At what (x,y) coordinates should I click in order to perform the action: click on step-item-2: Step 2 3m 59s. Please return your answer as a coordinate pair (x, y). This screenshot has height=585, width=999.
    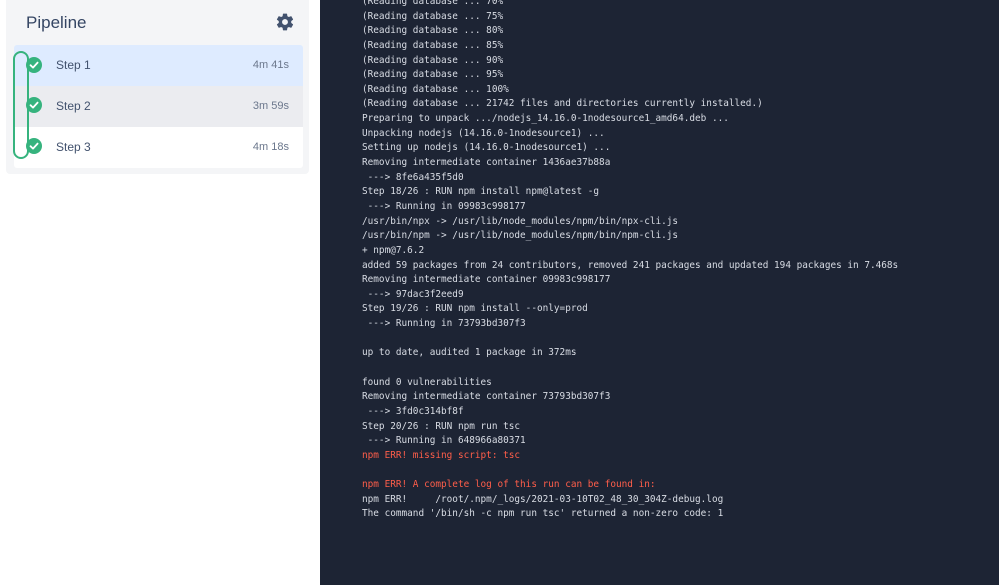
    Looking at the image, I should click on (158, 106).